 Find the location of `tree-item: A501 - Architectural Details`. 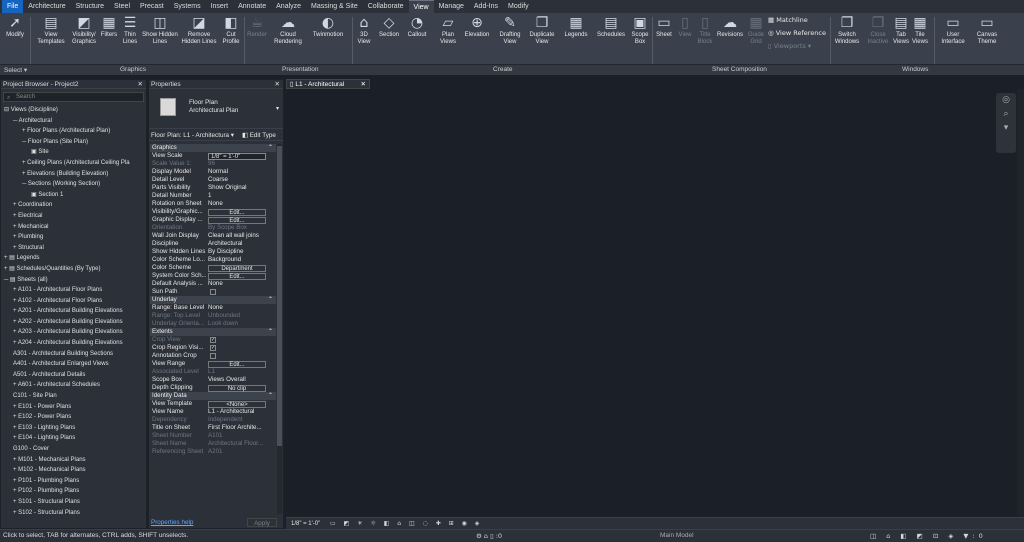

tree-item: A501 - Architectural Details is located at coordinates (73, 375).